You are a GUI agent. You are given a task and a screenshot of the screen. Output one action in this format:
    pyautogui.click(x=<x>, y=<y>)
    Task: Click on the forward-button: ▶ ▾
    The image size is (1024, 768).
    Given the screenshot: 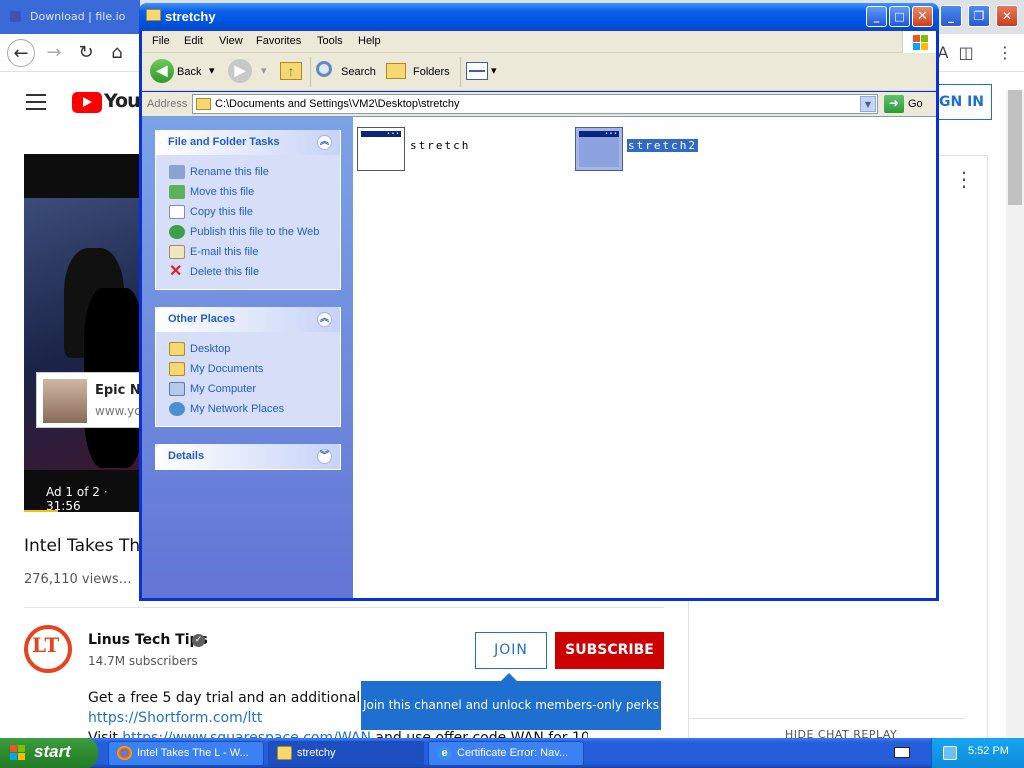 What is the action you would take?
    pyautogui.click(x=248, y=72)
    